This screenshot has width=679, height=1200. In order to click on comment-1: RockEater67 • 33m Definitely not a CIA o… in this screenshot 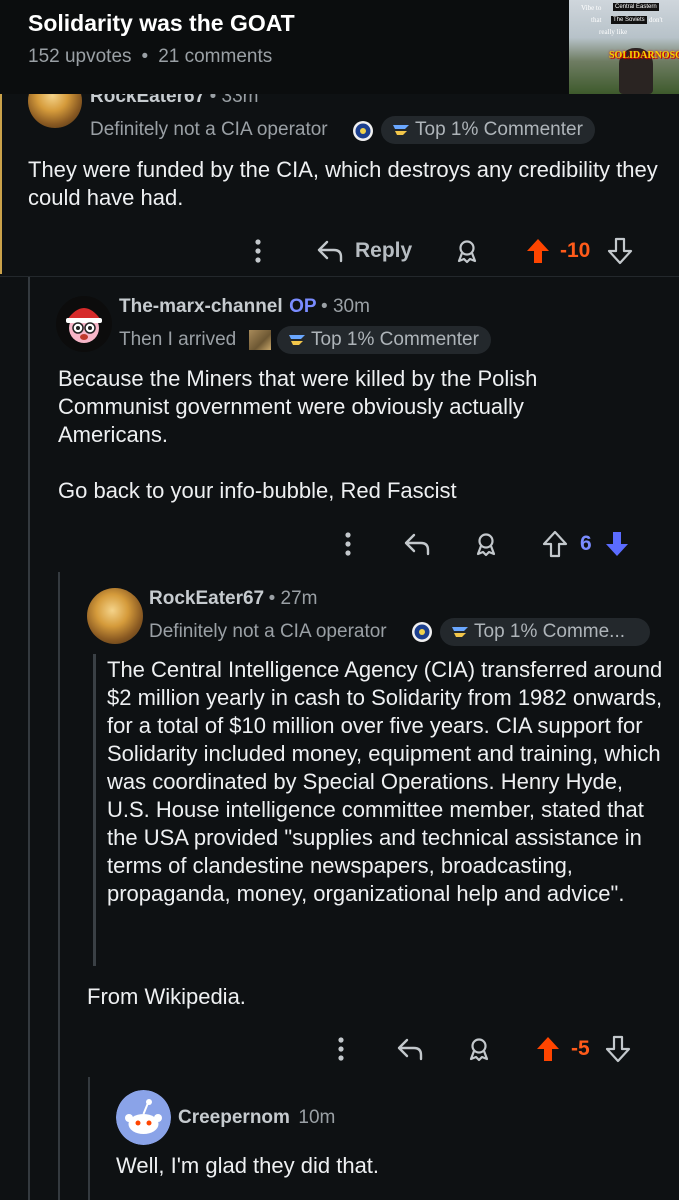, I will do `click(353, 185)`.